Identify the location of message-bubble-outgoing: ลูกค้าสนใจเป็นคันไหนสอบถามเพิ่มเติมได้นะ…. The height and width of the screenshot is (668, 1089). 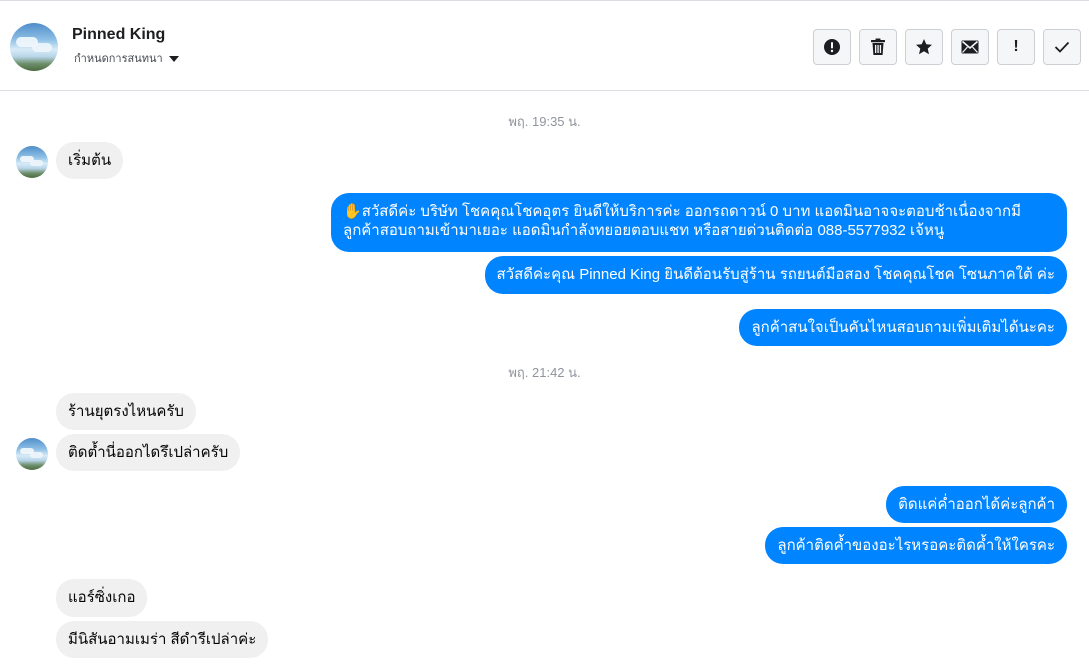
(903, 327).